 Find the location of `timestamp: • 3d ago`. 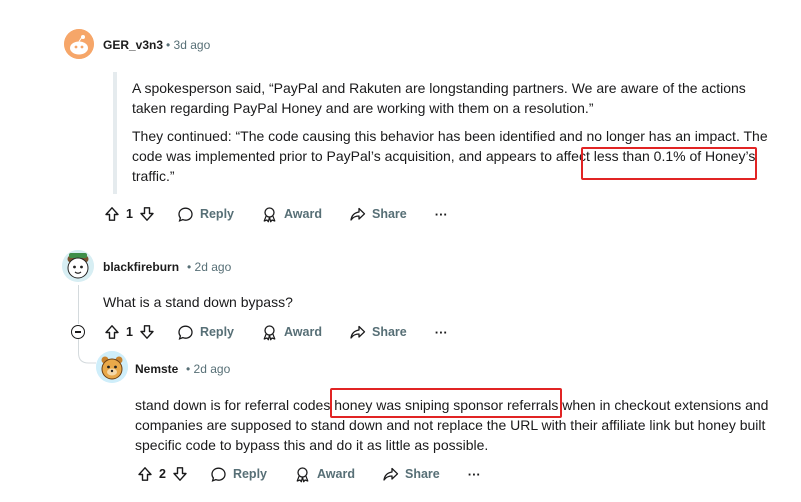

timestamp: • 3d ago is located at coordinates (188, 45).